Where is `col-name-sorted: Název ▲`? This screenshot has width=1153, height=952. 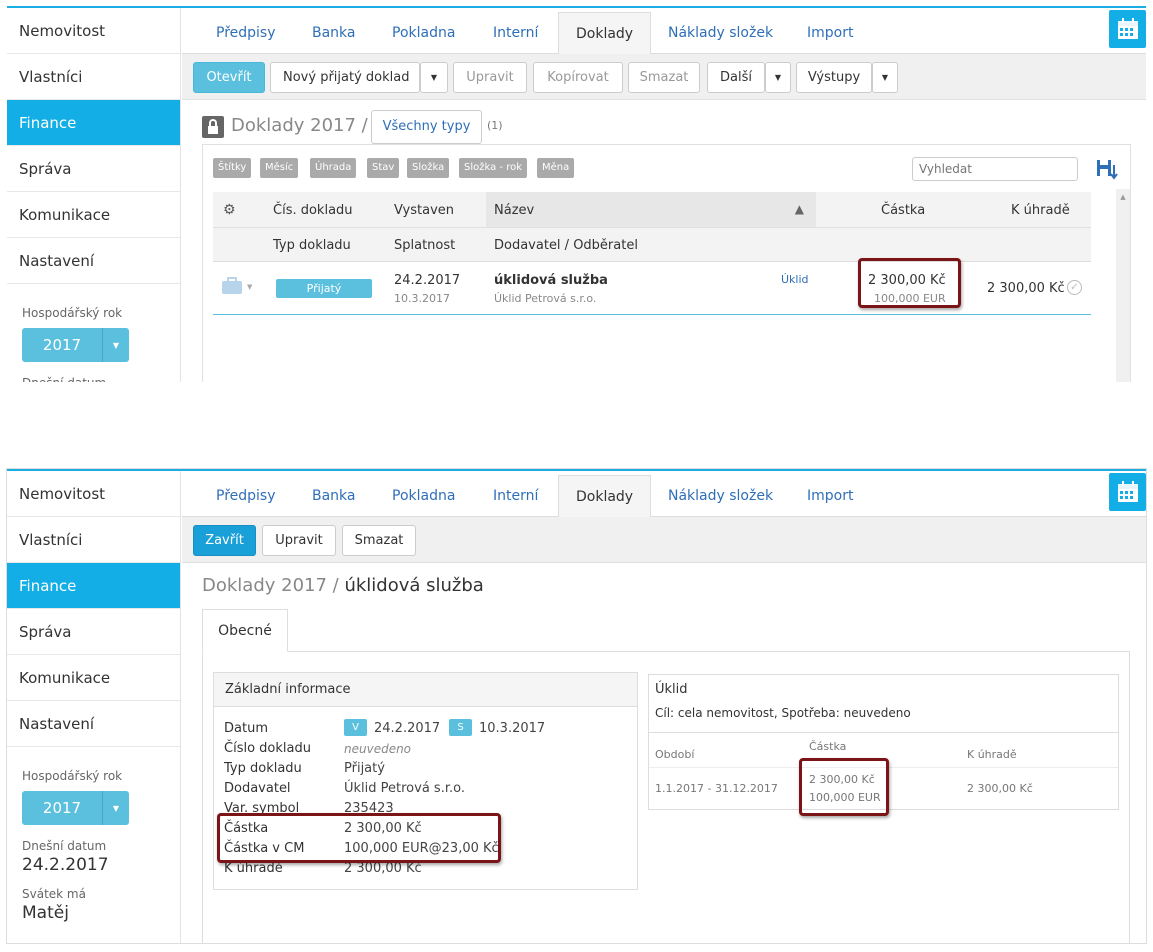
col-name-sorted: Název ▲ is located at coordinates (651, 209).